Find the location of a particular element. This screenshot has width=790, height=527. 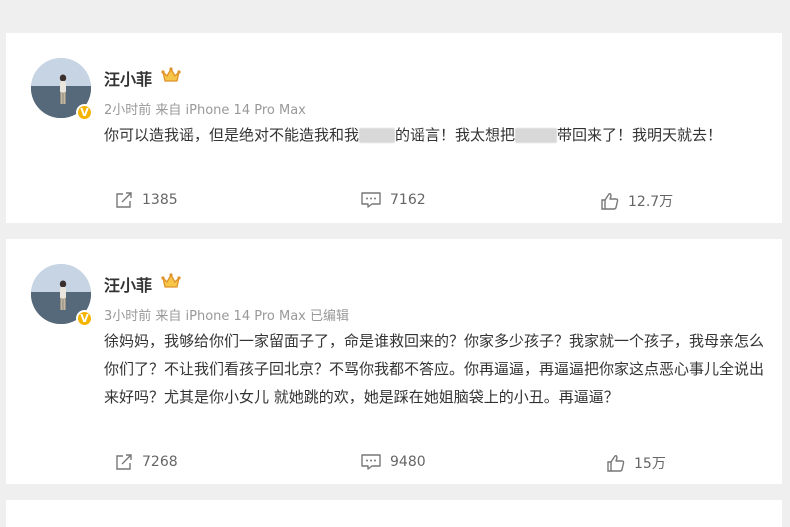

repost-count: 7268 is located at coordinates (160, 462).